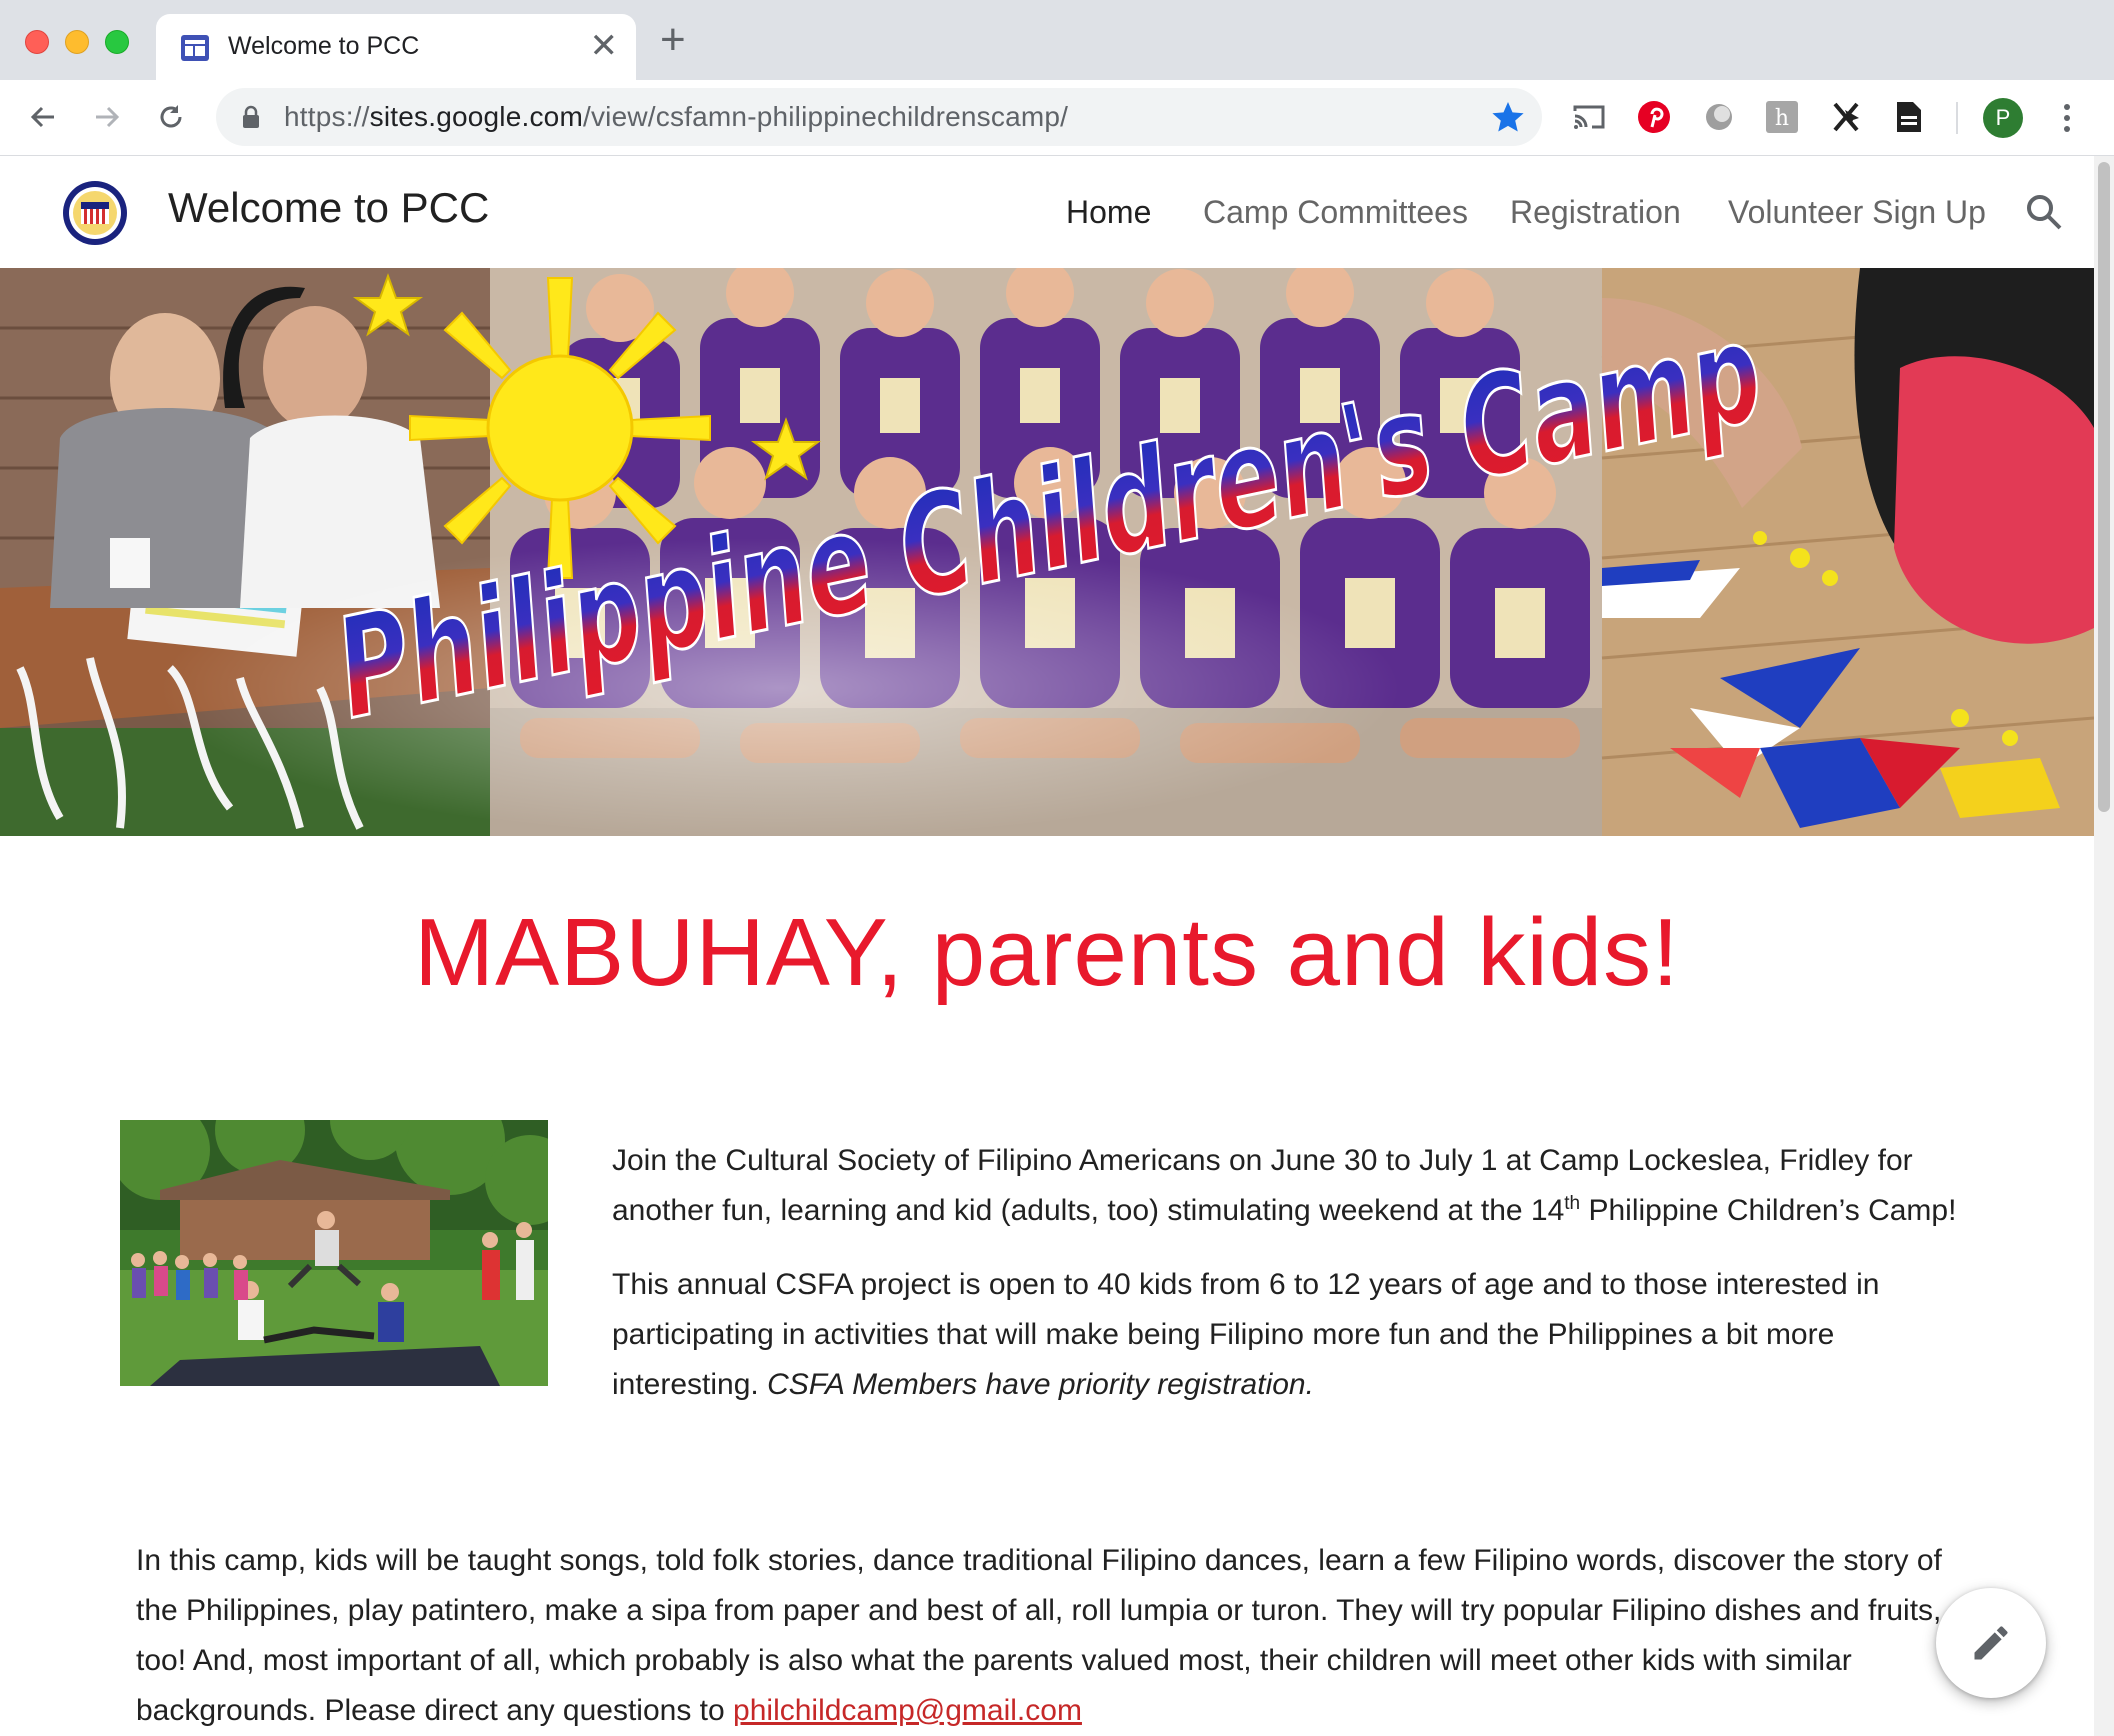 The image size is (2114, 1736). Describe the element at coordinates (825, 116) in the screenshot. I see `url-path: /view/csfamn-philippinechildrenscamp/` at that location.